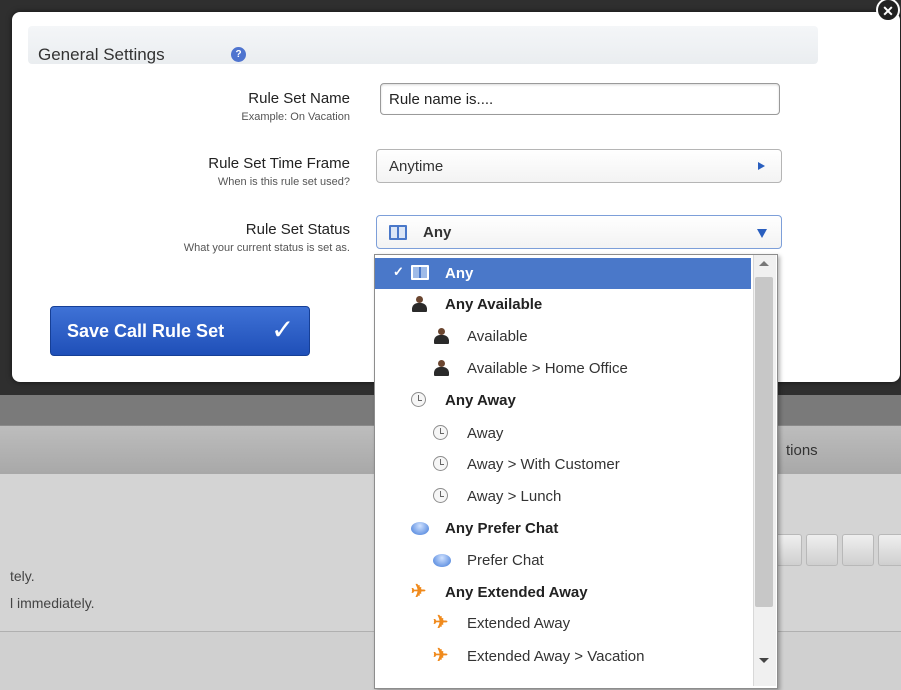 Image resolution: width=901 pixels, height=690 pixels. Describe the element at coordinates (563, 433) in the screenshot. I see `dropdown-option: Away` at that location.